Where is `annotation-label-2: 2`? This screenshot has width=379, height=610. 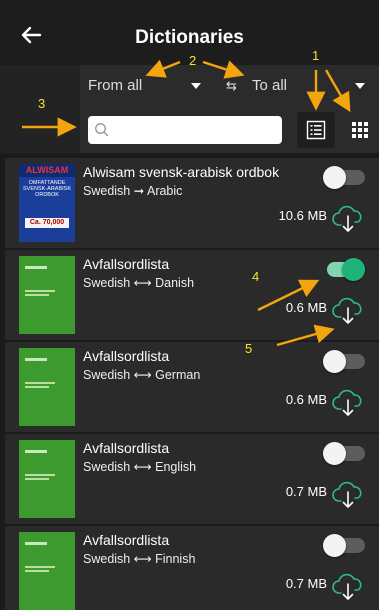
annotation-label-2: 2 is located at coordinates (193, 60).